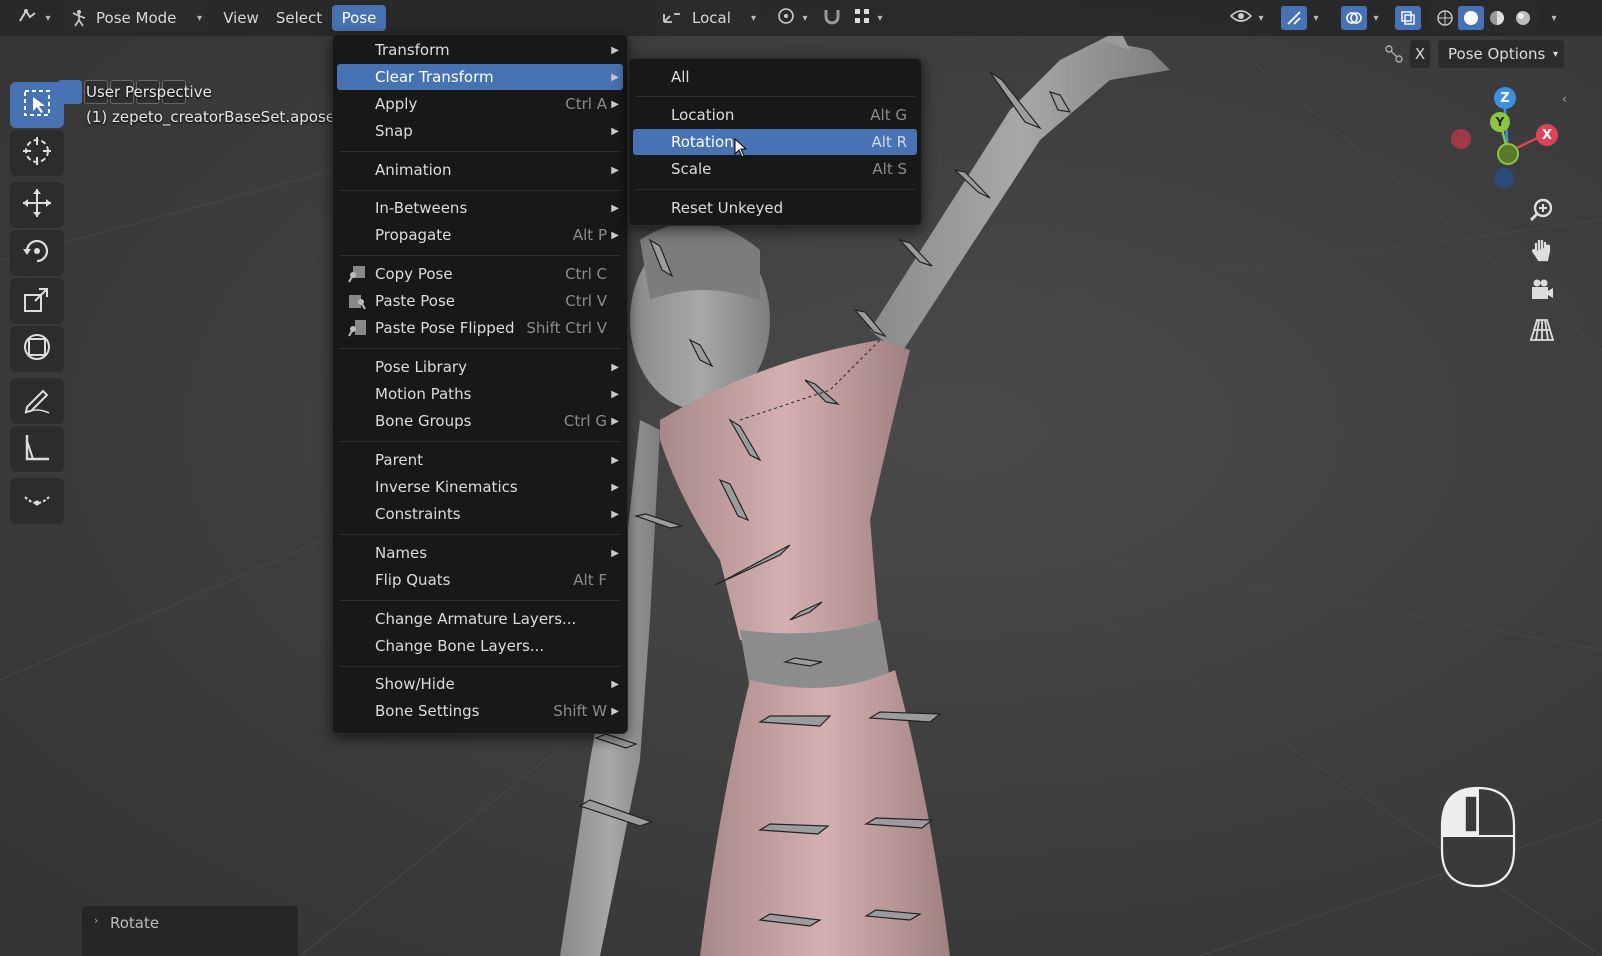 This screenshot has width=1602, height=956. What do you see at coordinates (418, 514) in the screenshot?
I see `menu-item-label: Constraints` at bounding box center [418, 514].